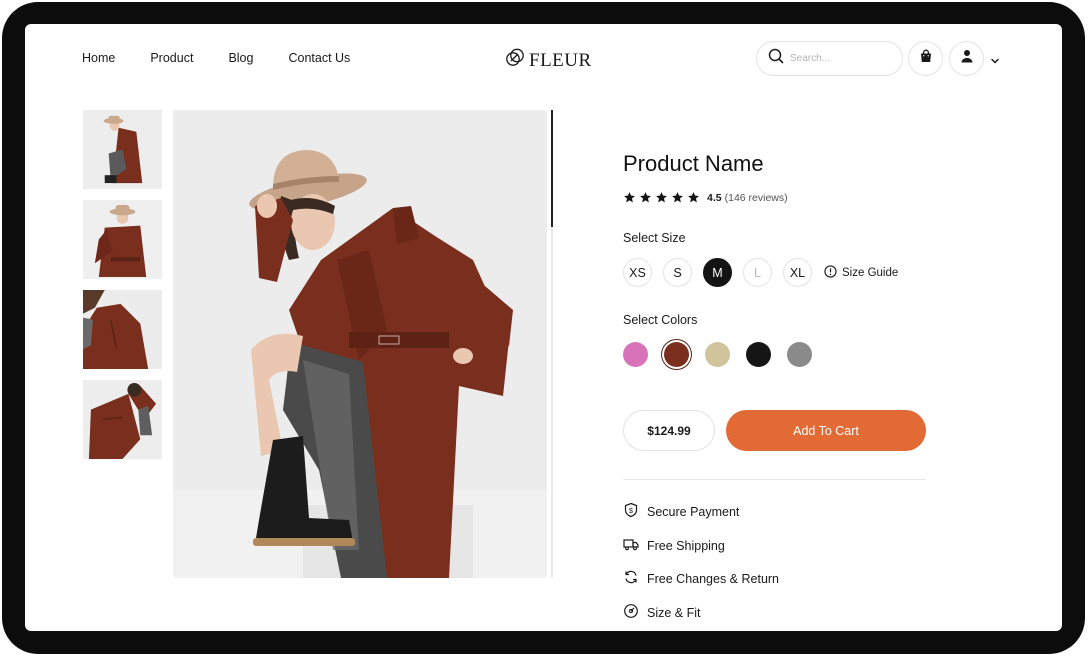 This screenshot has width=1088, height=656. What do you see at coordinates (635, 354) in the screenshot?
I see `color-swatch-pink` at bounding box center [635, 354].